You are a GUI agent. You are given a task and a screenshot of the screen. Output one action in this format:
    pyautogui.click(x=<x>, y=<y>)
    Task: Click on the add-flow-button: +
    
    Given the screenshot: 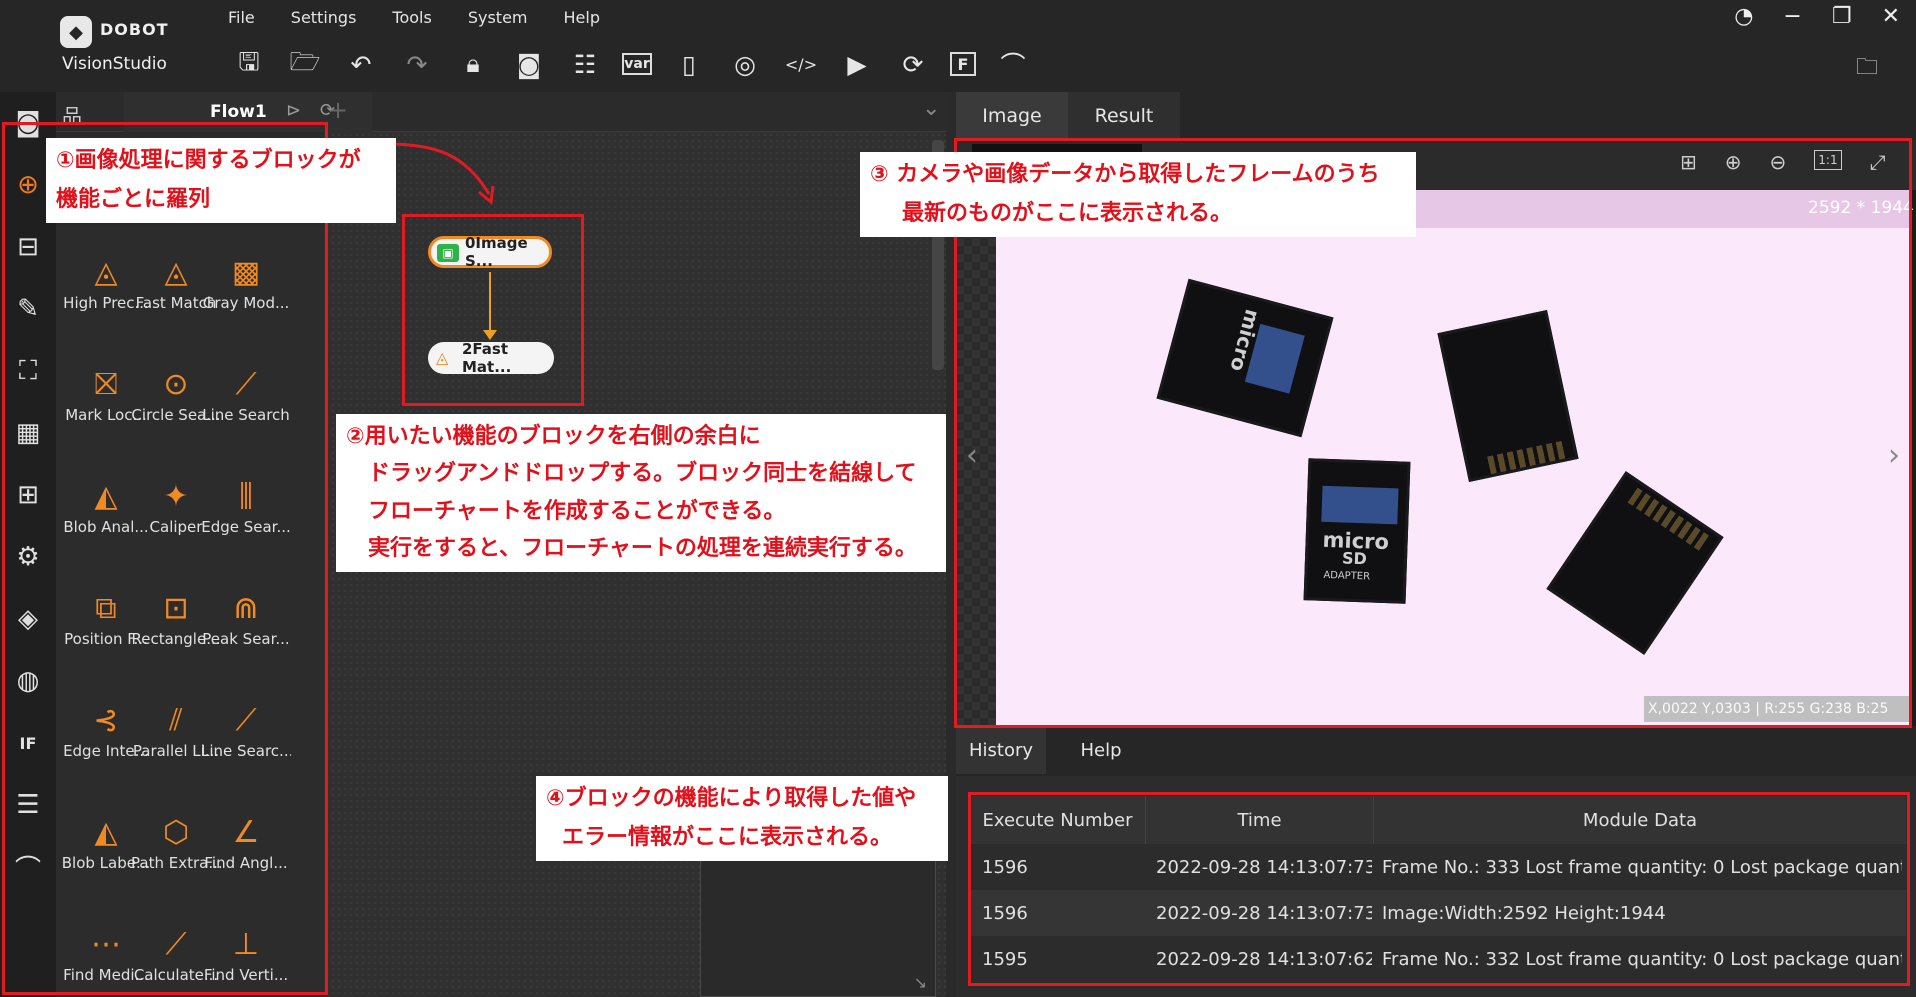 What is the action you would take?
    pyautogui.click(x=338, y=110)
    